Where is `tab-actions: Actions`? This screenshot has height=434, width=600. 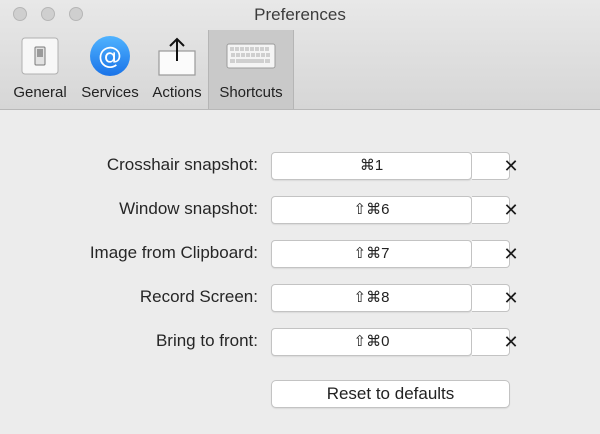
tab-actions: Actions is located at coordinates (177, 69).